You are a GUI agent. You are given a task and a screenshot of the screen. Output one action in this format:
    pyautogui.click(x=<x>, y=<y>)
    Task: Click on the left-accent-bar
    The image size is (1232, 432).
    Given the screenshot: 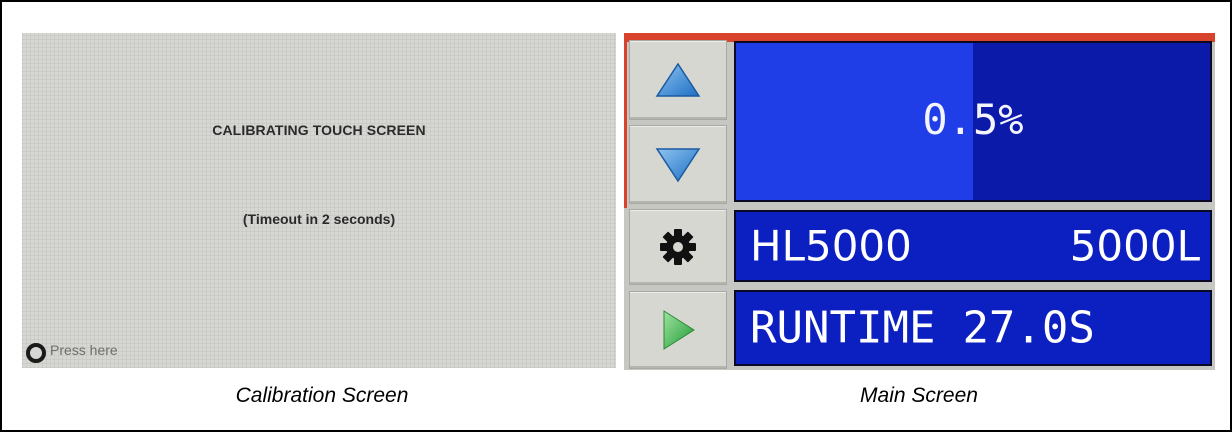 What is the action you would take?
    pyautogui.click(x=625, y=120)
    